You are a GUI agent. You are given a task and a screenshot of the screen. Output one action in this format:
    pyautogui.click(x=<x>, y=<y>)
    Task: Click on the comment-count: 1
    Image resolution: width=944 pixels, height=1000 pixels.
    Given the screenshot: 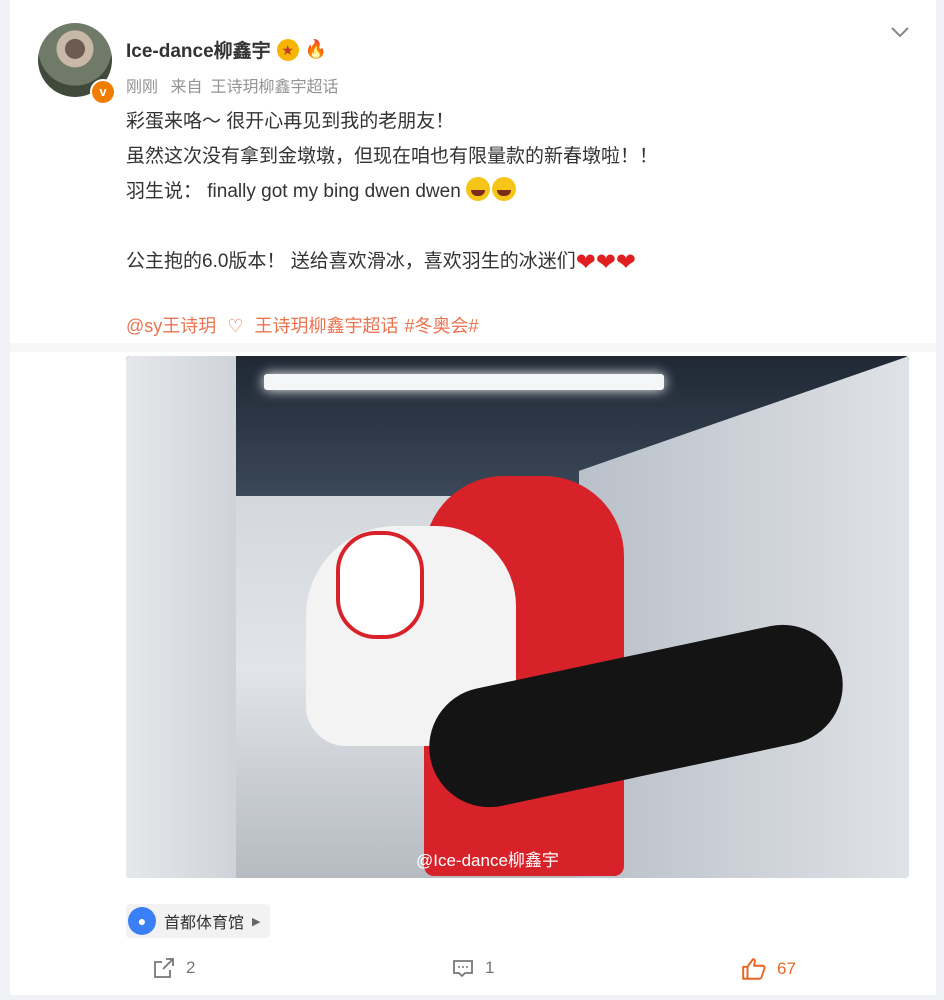 What is the action you would take?
    pyautogui.click(x=490, y=967)
    